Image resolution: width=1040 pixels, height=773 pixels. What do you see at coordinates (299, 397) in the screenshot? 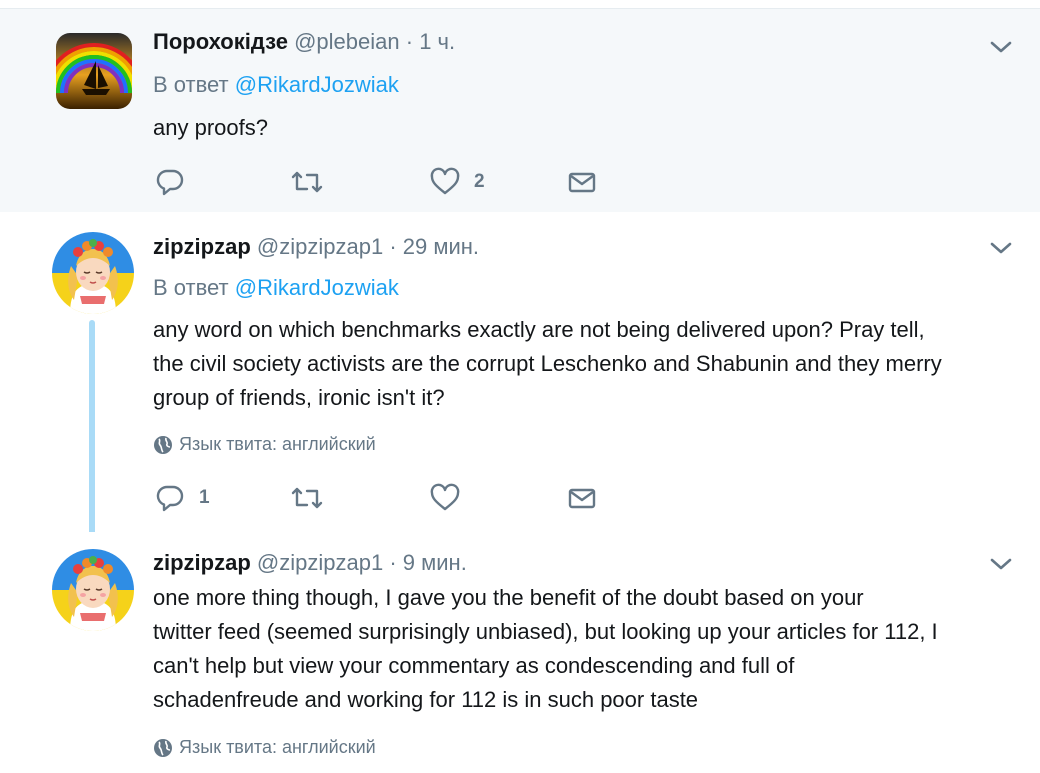
I see `tweet-text-line: group of friends, ironic isn't it?` at bounding box center [299, 397].